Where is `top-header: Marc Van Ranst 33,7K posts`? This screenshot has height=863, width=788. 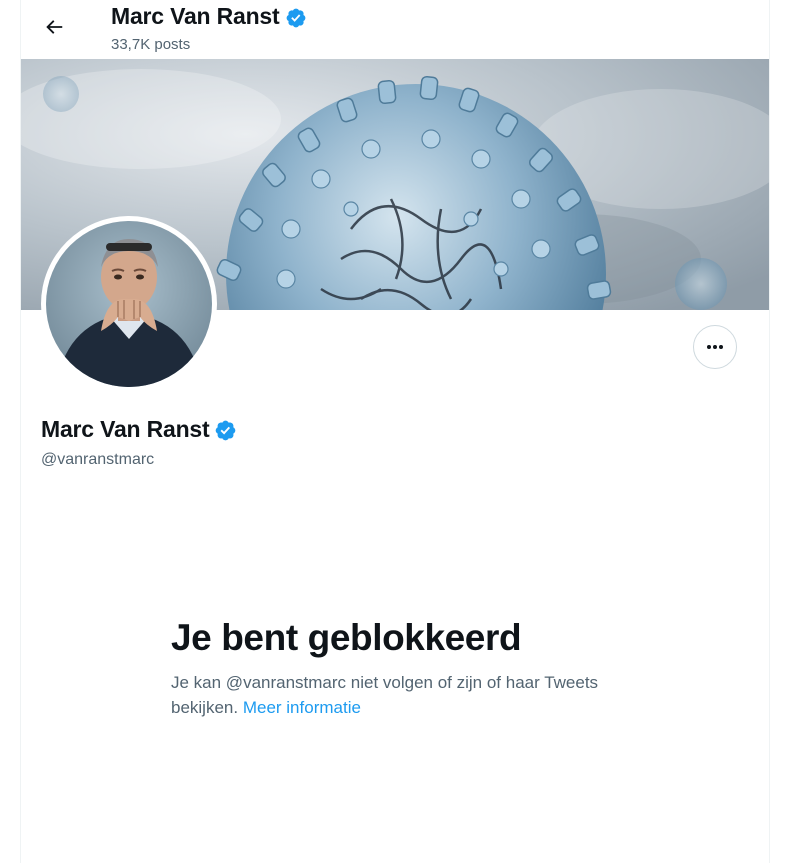 top-header: Marc Van Ranst 33,7K posts is located at coordinates (395, 30).